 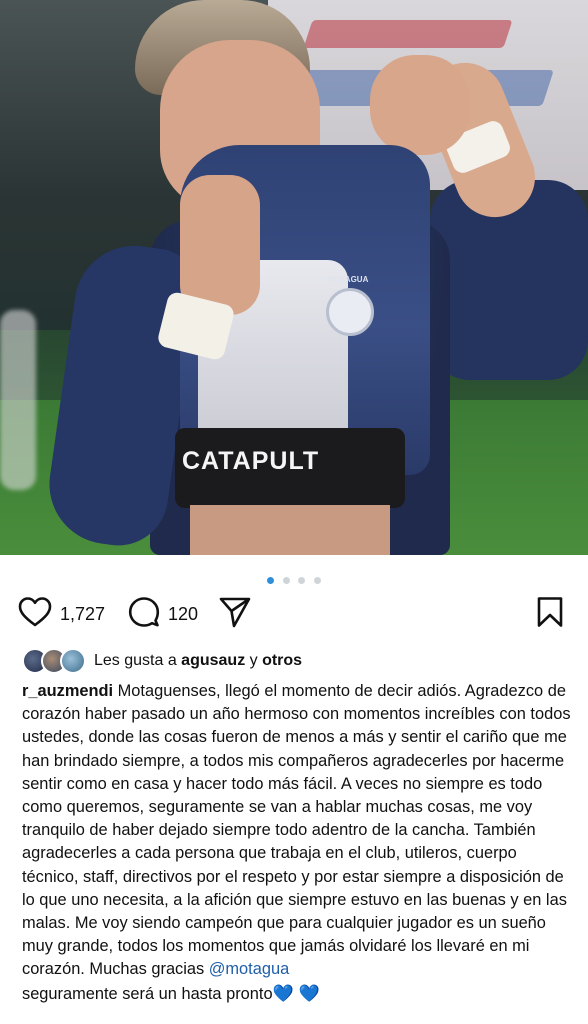 I want to click on save-button, so click(x=550, y=614).